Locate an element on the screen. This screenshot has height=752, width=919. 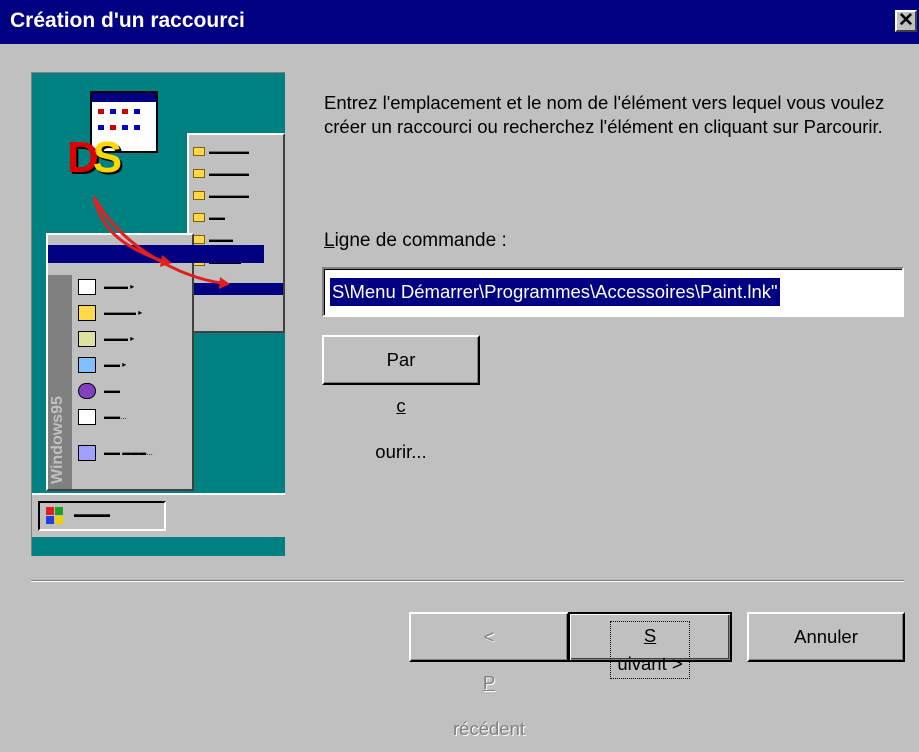
arrow-illustration is located at coordinates (161, 242).